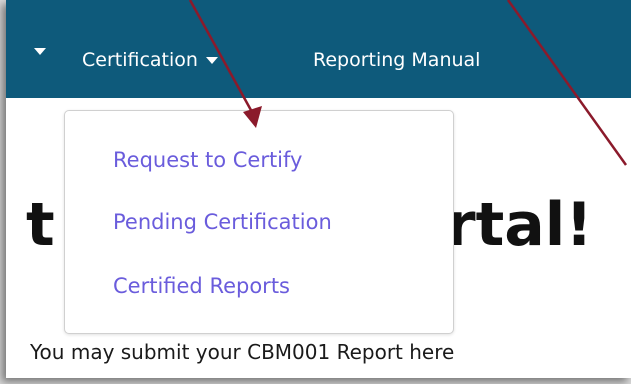 The height and width of the screenshot is (384, 631). Describe the element at coordinates (242, 352) in the screenshot. I see `intro-text: You may submit your CBM001 Report here` at that location.